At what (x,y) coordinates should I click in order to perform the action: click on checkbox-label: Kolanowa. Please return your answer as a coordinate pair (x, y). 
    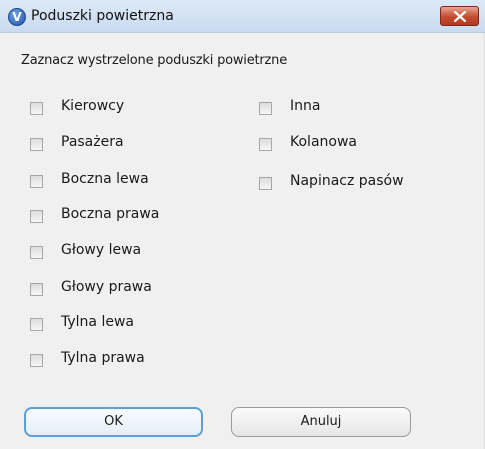
    Looking at the image, I should click on (323, 142).